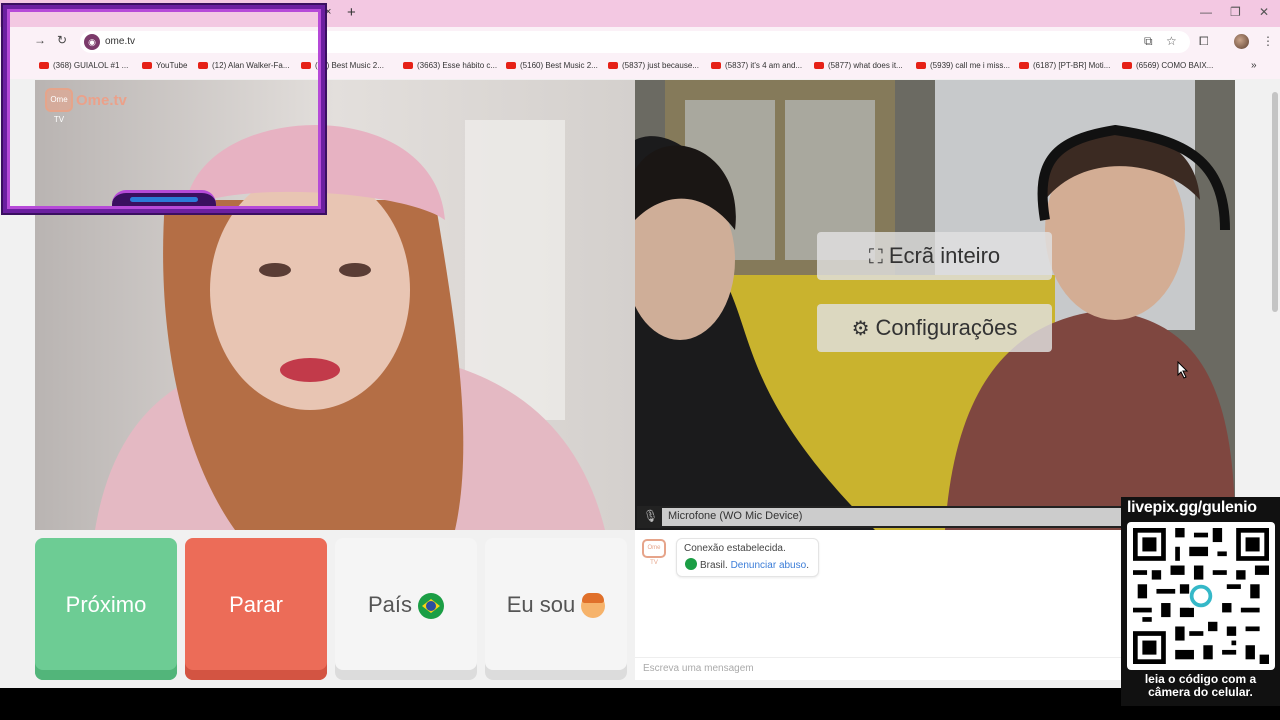 The height and width of the screenshot is (720, 1280). What do you see at coordinates (1192, 507) in the screenshot?
I see `donation-link-text: livepix.gg/gulenio` at bounding box center [1192, 507].